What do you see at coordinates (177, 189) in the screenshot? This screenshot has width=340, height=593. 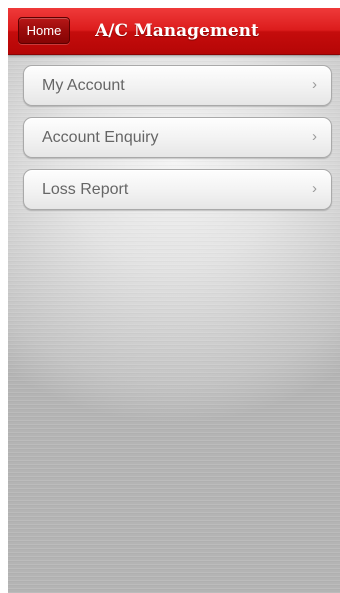 I see `menu-item-loss-report: Loss Report ›` at bounding box center [177, 189].